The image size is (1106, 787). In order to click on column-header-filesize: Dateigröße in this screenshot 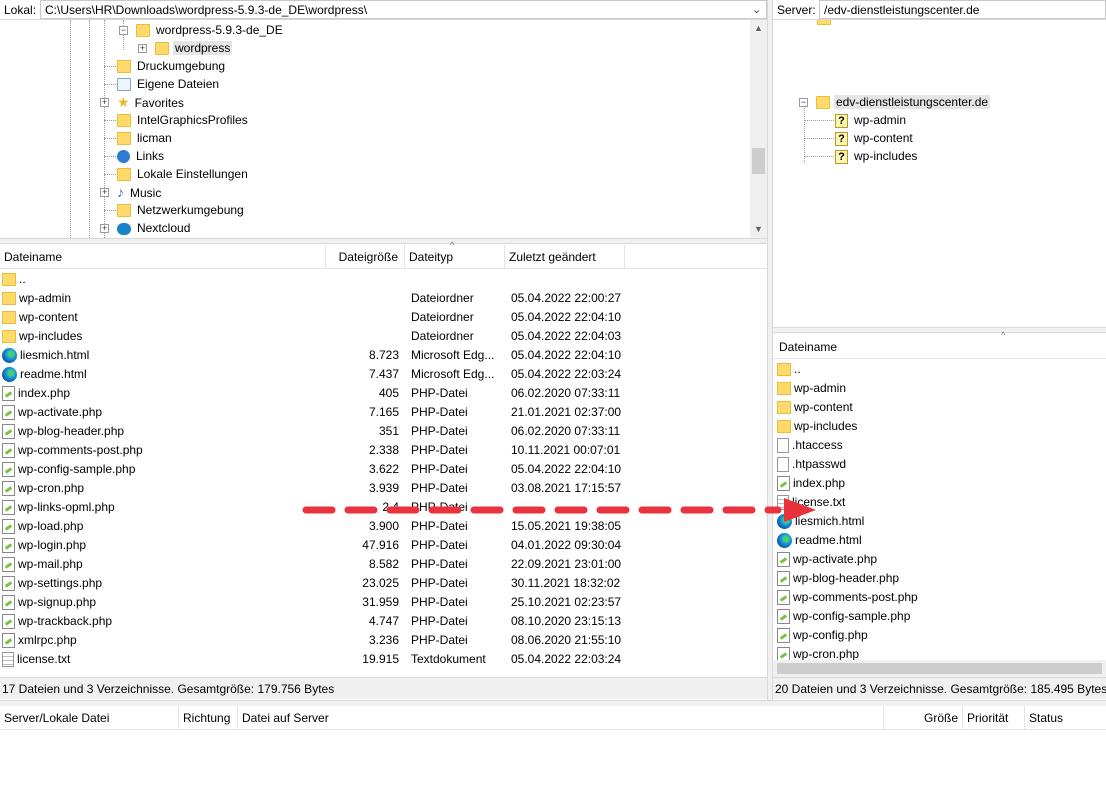, I will do `click(365, 257)`.